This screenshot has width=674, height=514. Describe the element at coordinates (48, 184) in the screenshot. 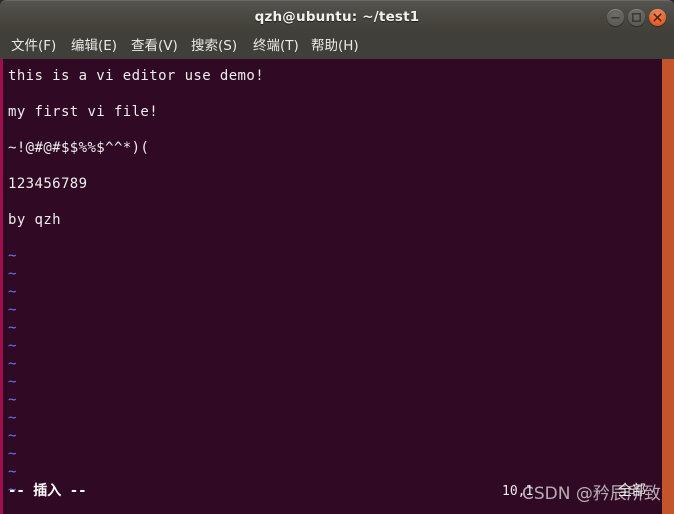

I see `editor-line: 123456789` at that location.